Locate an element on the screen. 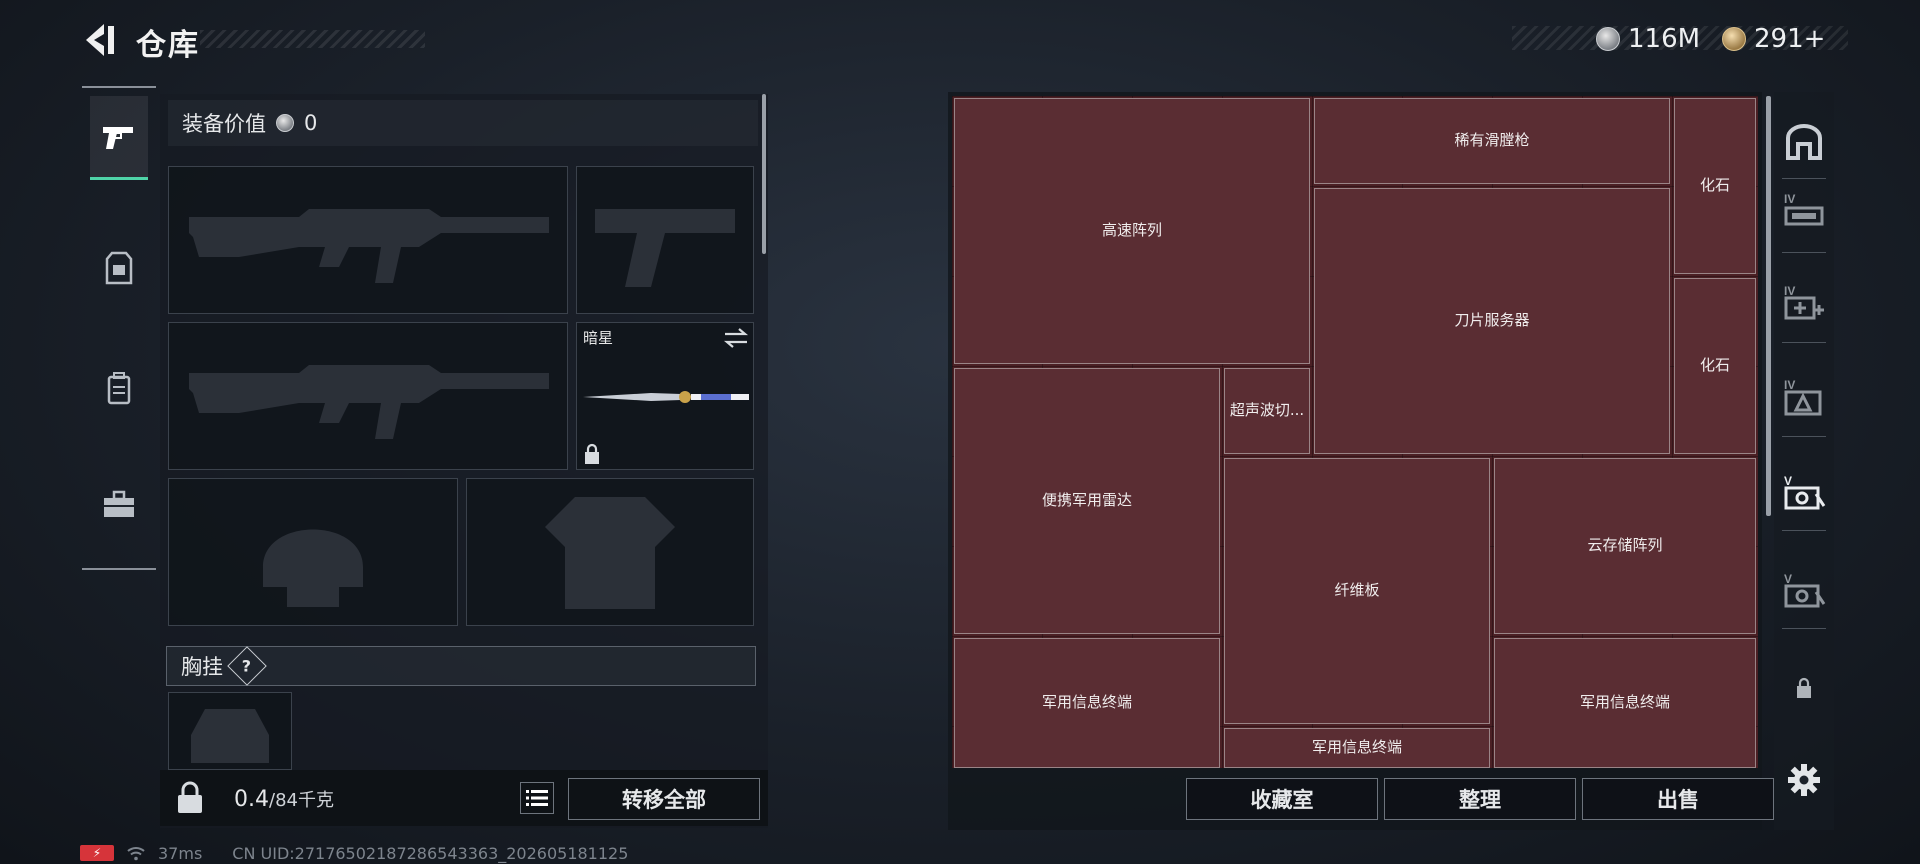 Image resolution: width=1920 pixels, height=864 pixels. equipment-value-amount: 0 is located at coordinates (311, 123).